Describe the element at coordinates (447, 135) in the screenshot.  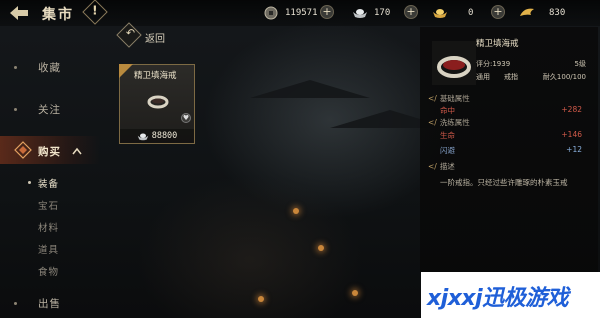
I see `stat-hp-label: 生命` at that location.